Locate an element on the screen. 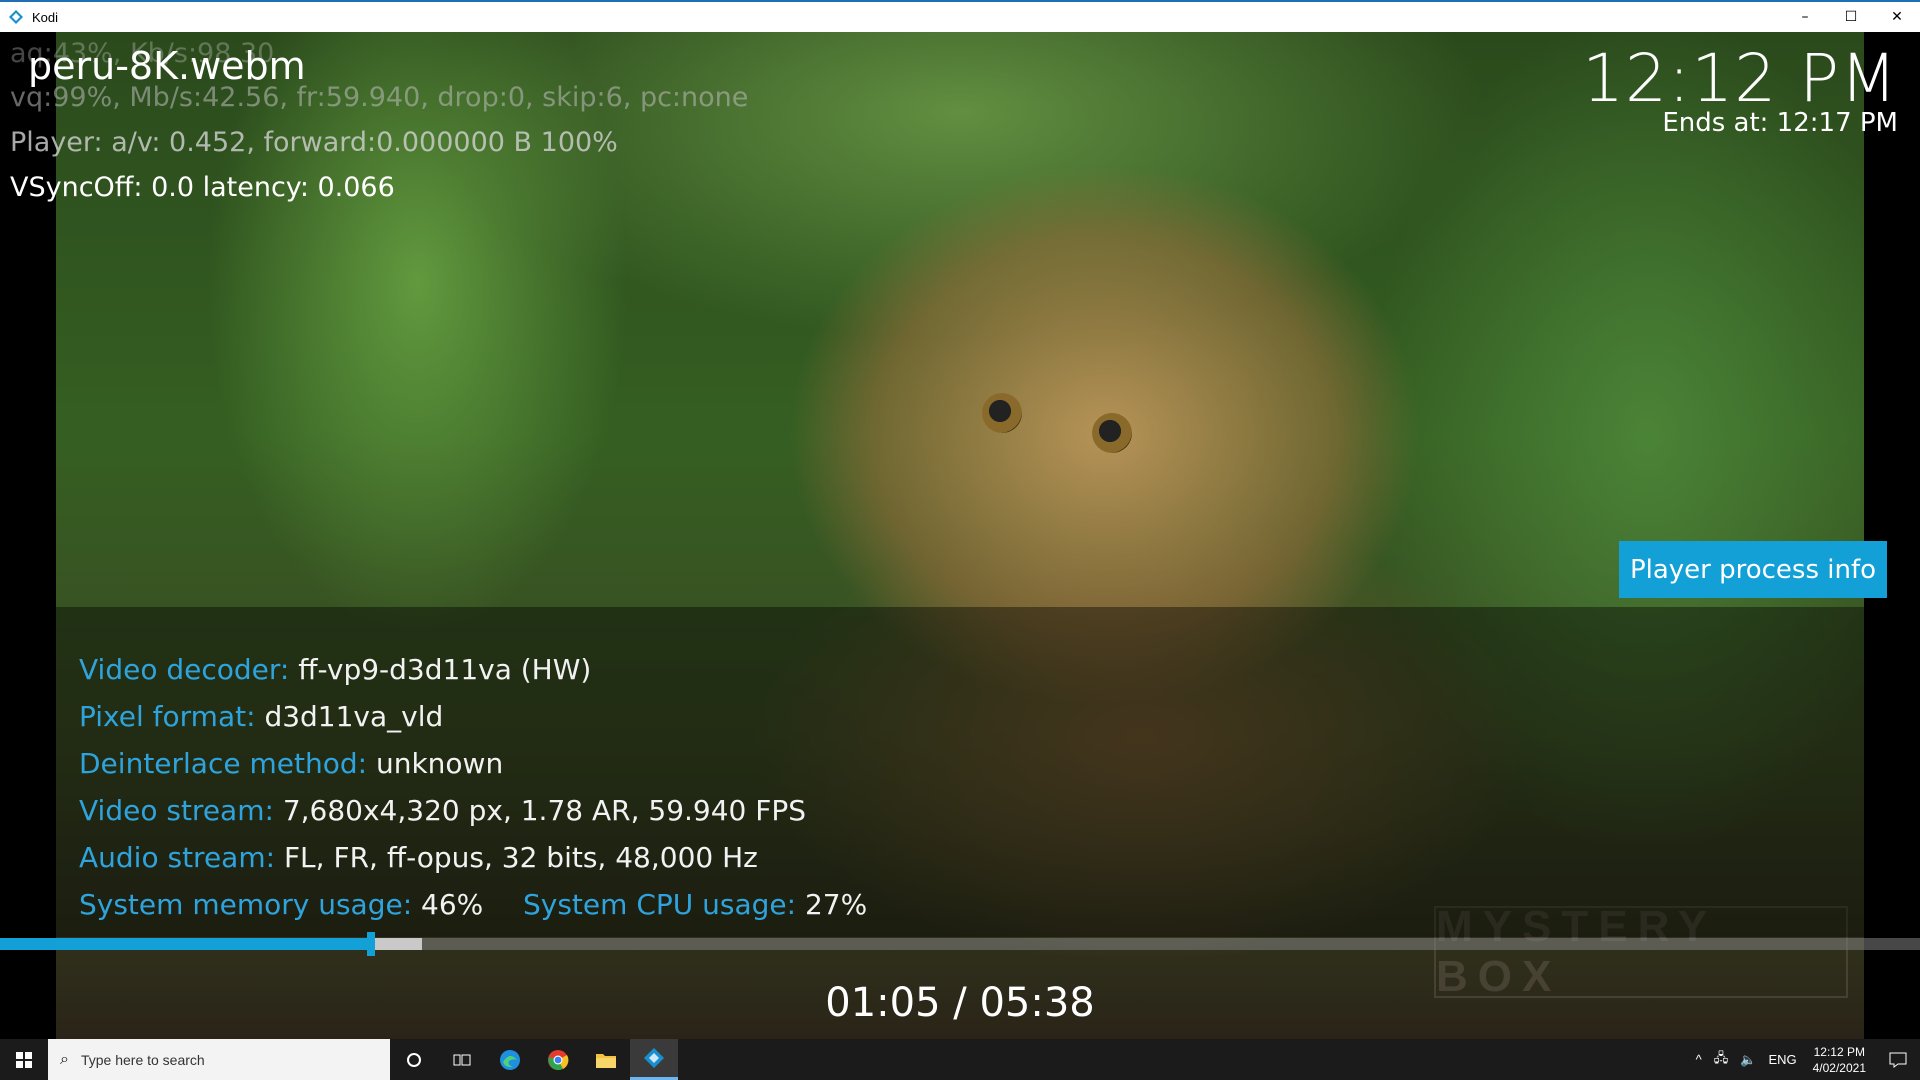 The image size is (1920, 1080). edge-browser-icon is located at coordinates (510, 1059).